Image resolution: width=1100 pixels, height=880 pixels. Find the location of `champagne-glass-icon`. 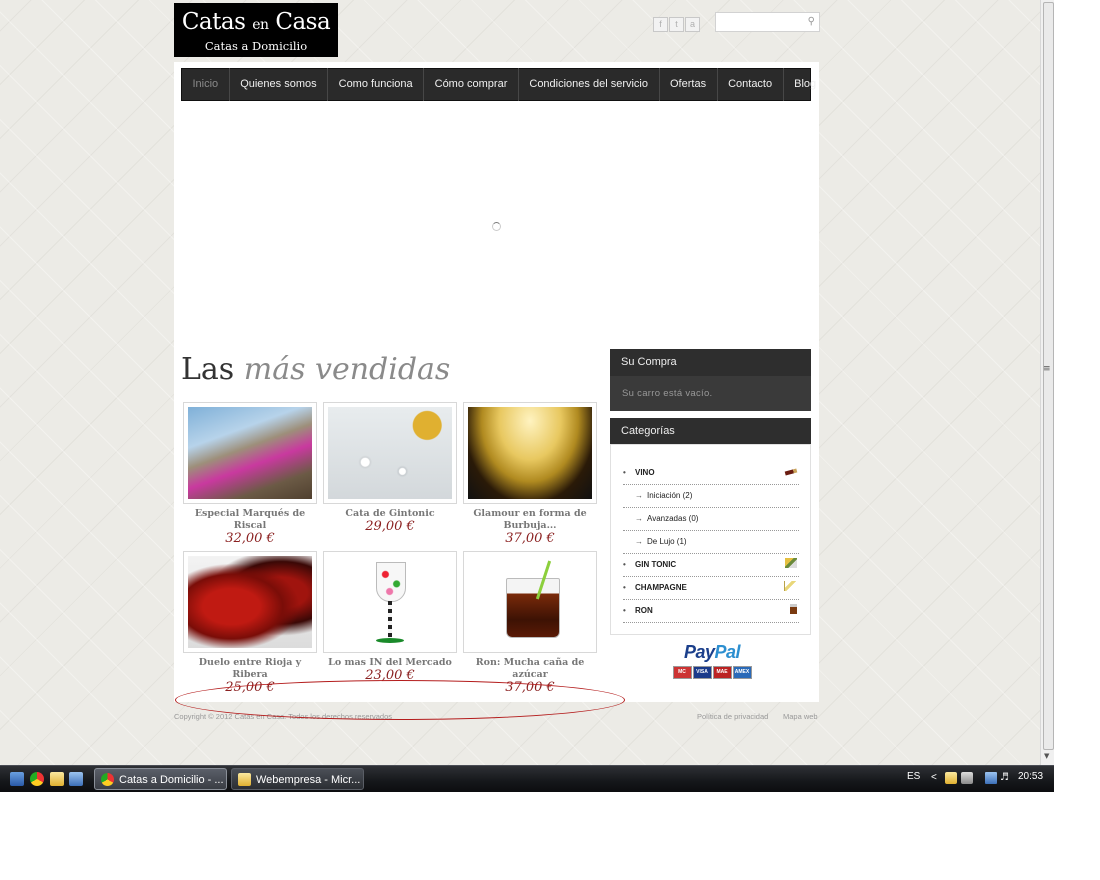

champagne-glass-icon is located at coordinates (790, 586).